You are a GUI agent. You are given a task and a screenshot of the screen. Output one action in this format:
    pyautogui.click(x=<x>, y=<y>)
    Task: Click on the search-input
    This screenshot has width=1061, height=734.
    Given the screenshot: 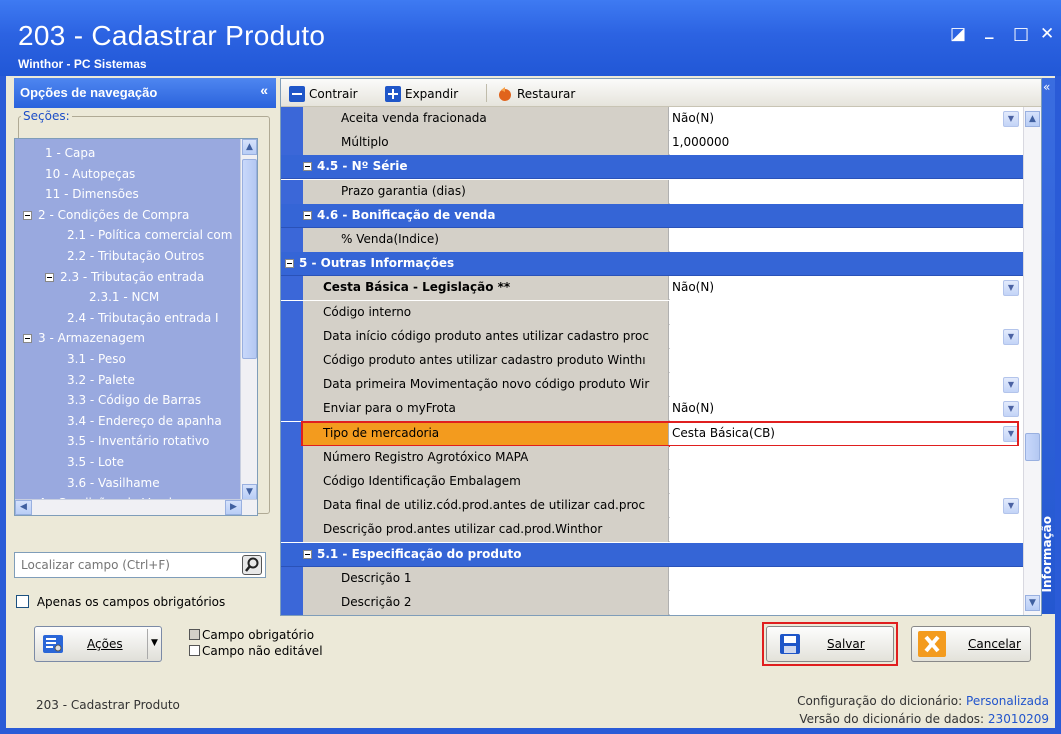 What is the action you would take?
    pyautogui.click(x=129, y=565)
    